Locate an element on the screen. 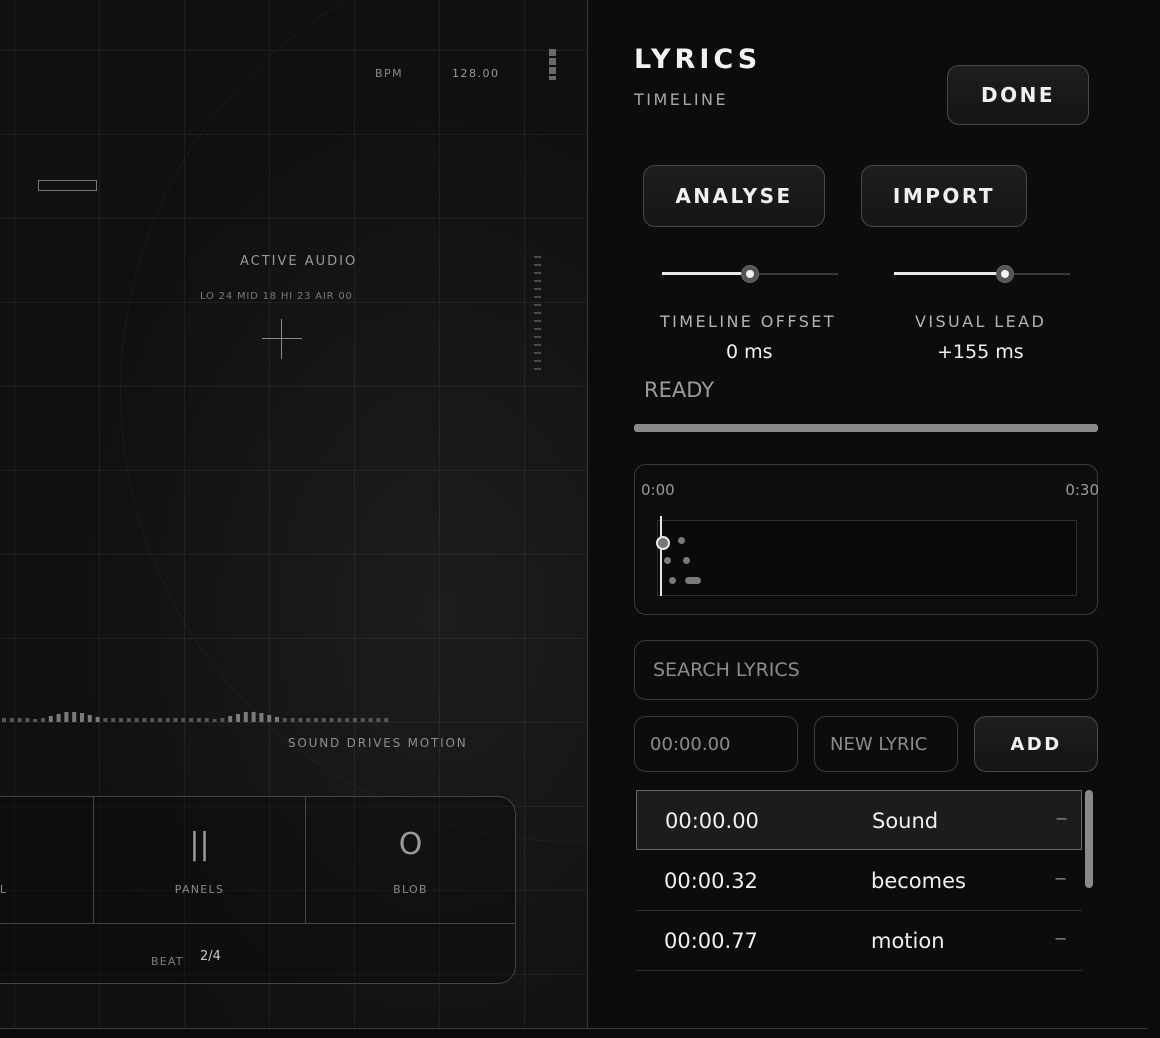  divider is located at coordinates (257, 923).